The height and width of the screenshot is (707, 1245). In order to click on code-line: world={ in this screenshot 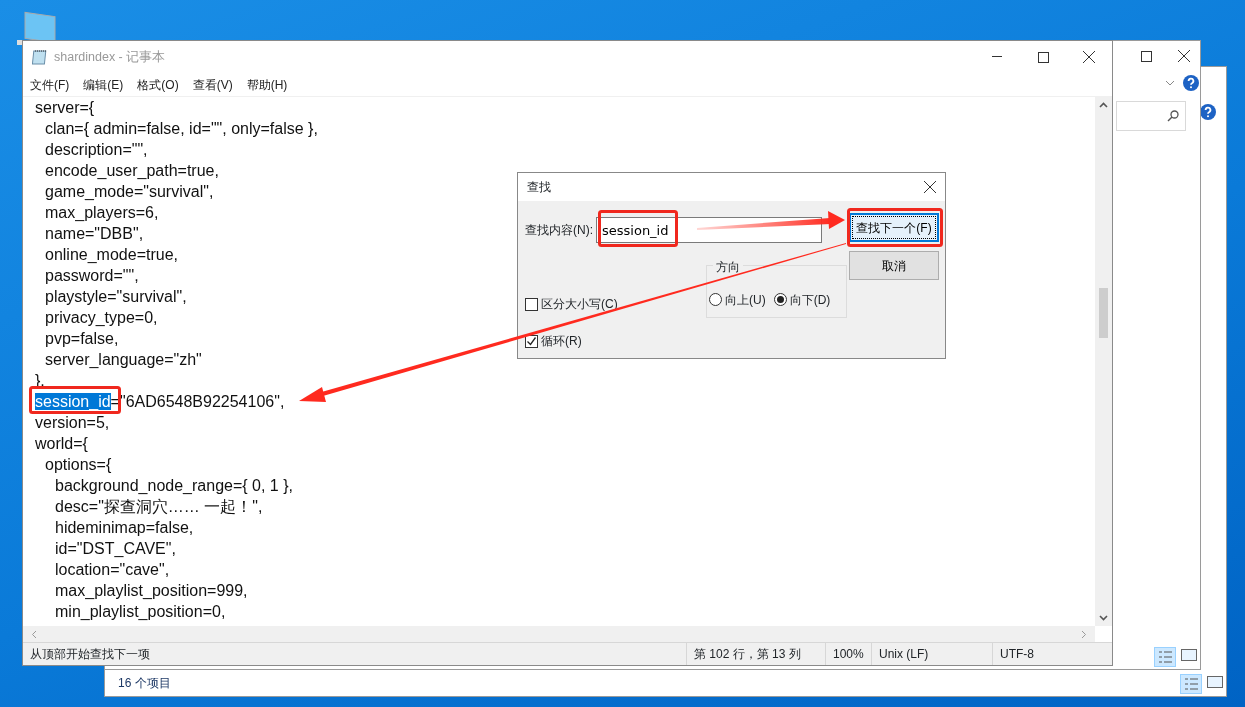, I will do `click(61, 443)`.